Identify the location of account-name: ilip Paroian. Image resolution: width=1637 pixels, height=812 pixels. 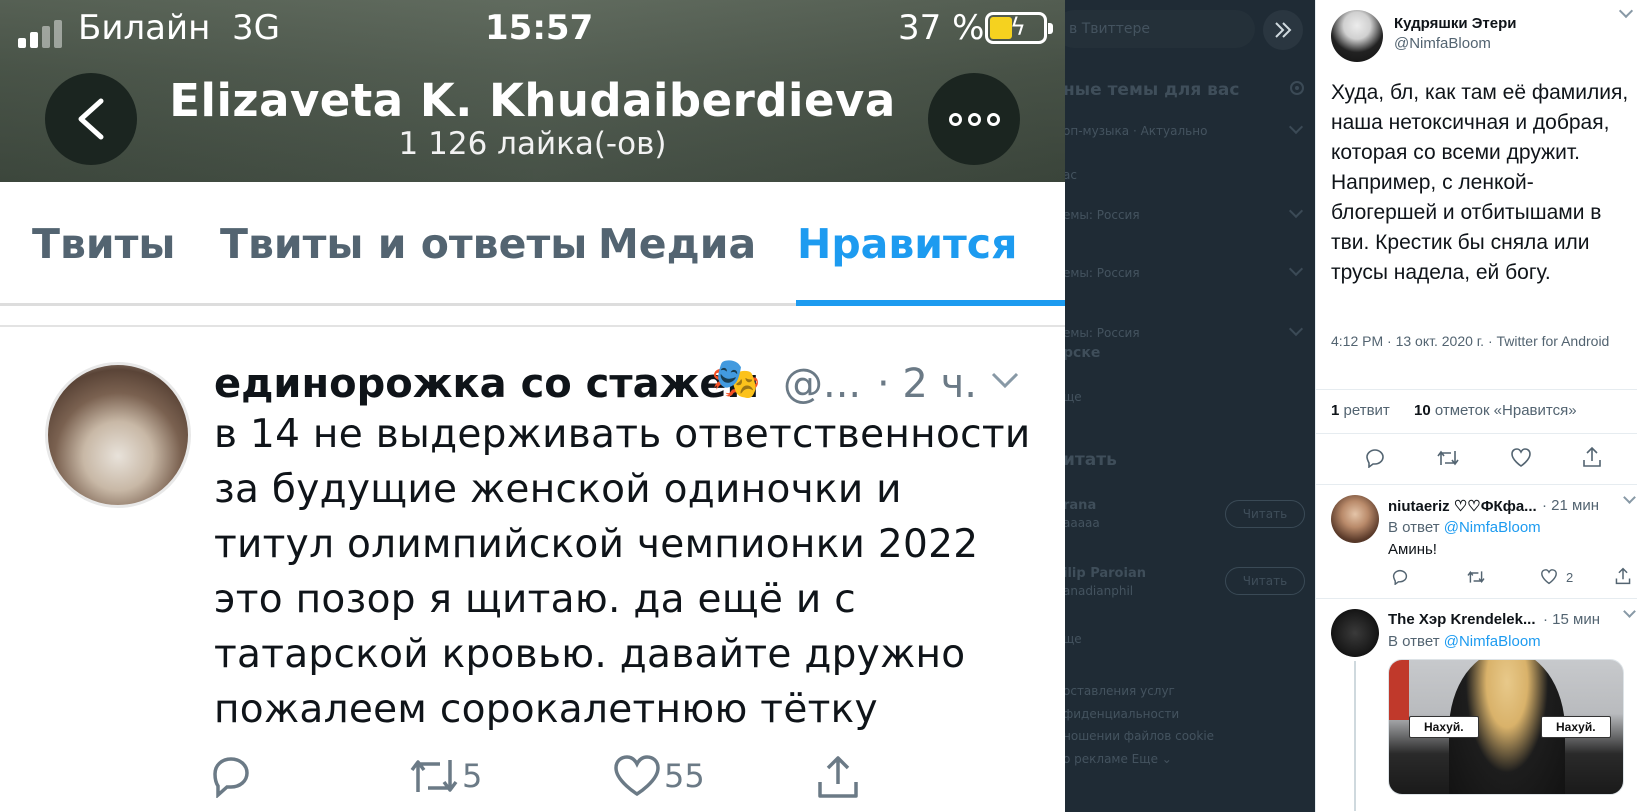
(1105, 573).